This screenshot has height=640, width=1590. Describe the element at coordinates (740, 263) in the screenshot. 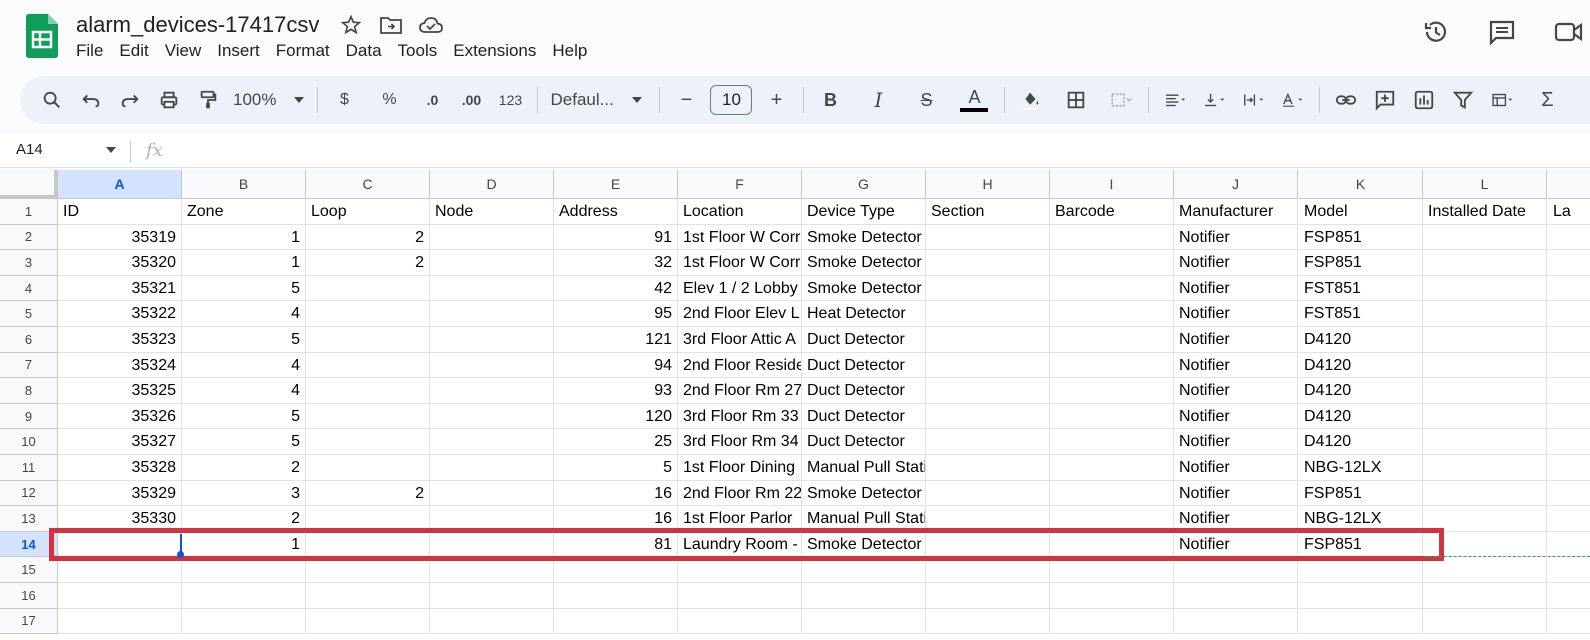

I see `table-cell: 1st Floor W Corr` at that location.